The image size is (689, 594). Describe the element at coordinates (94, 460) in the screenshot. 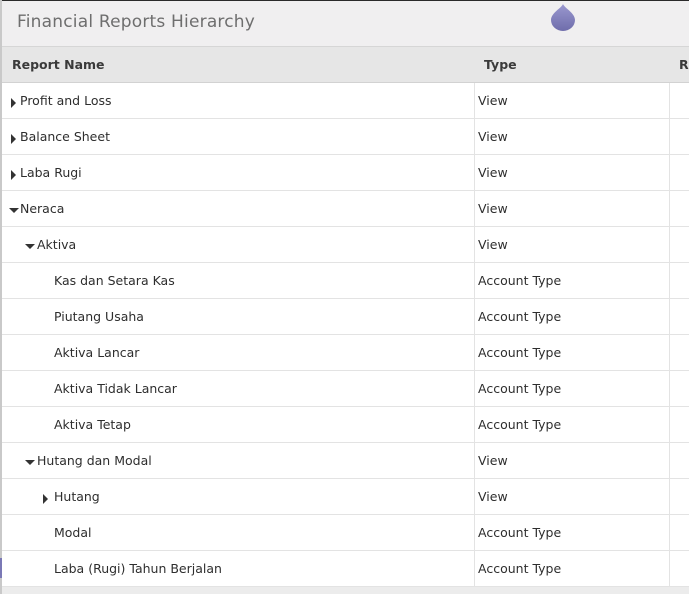

I see `report-name-cell: Hutang dan Modal` at that location.